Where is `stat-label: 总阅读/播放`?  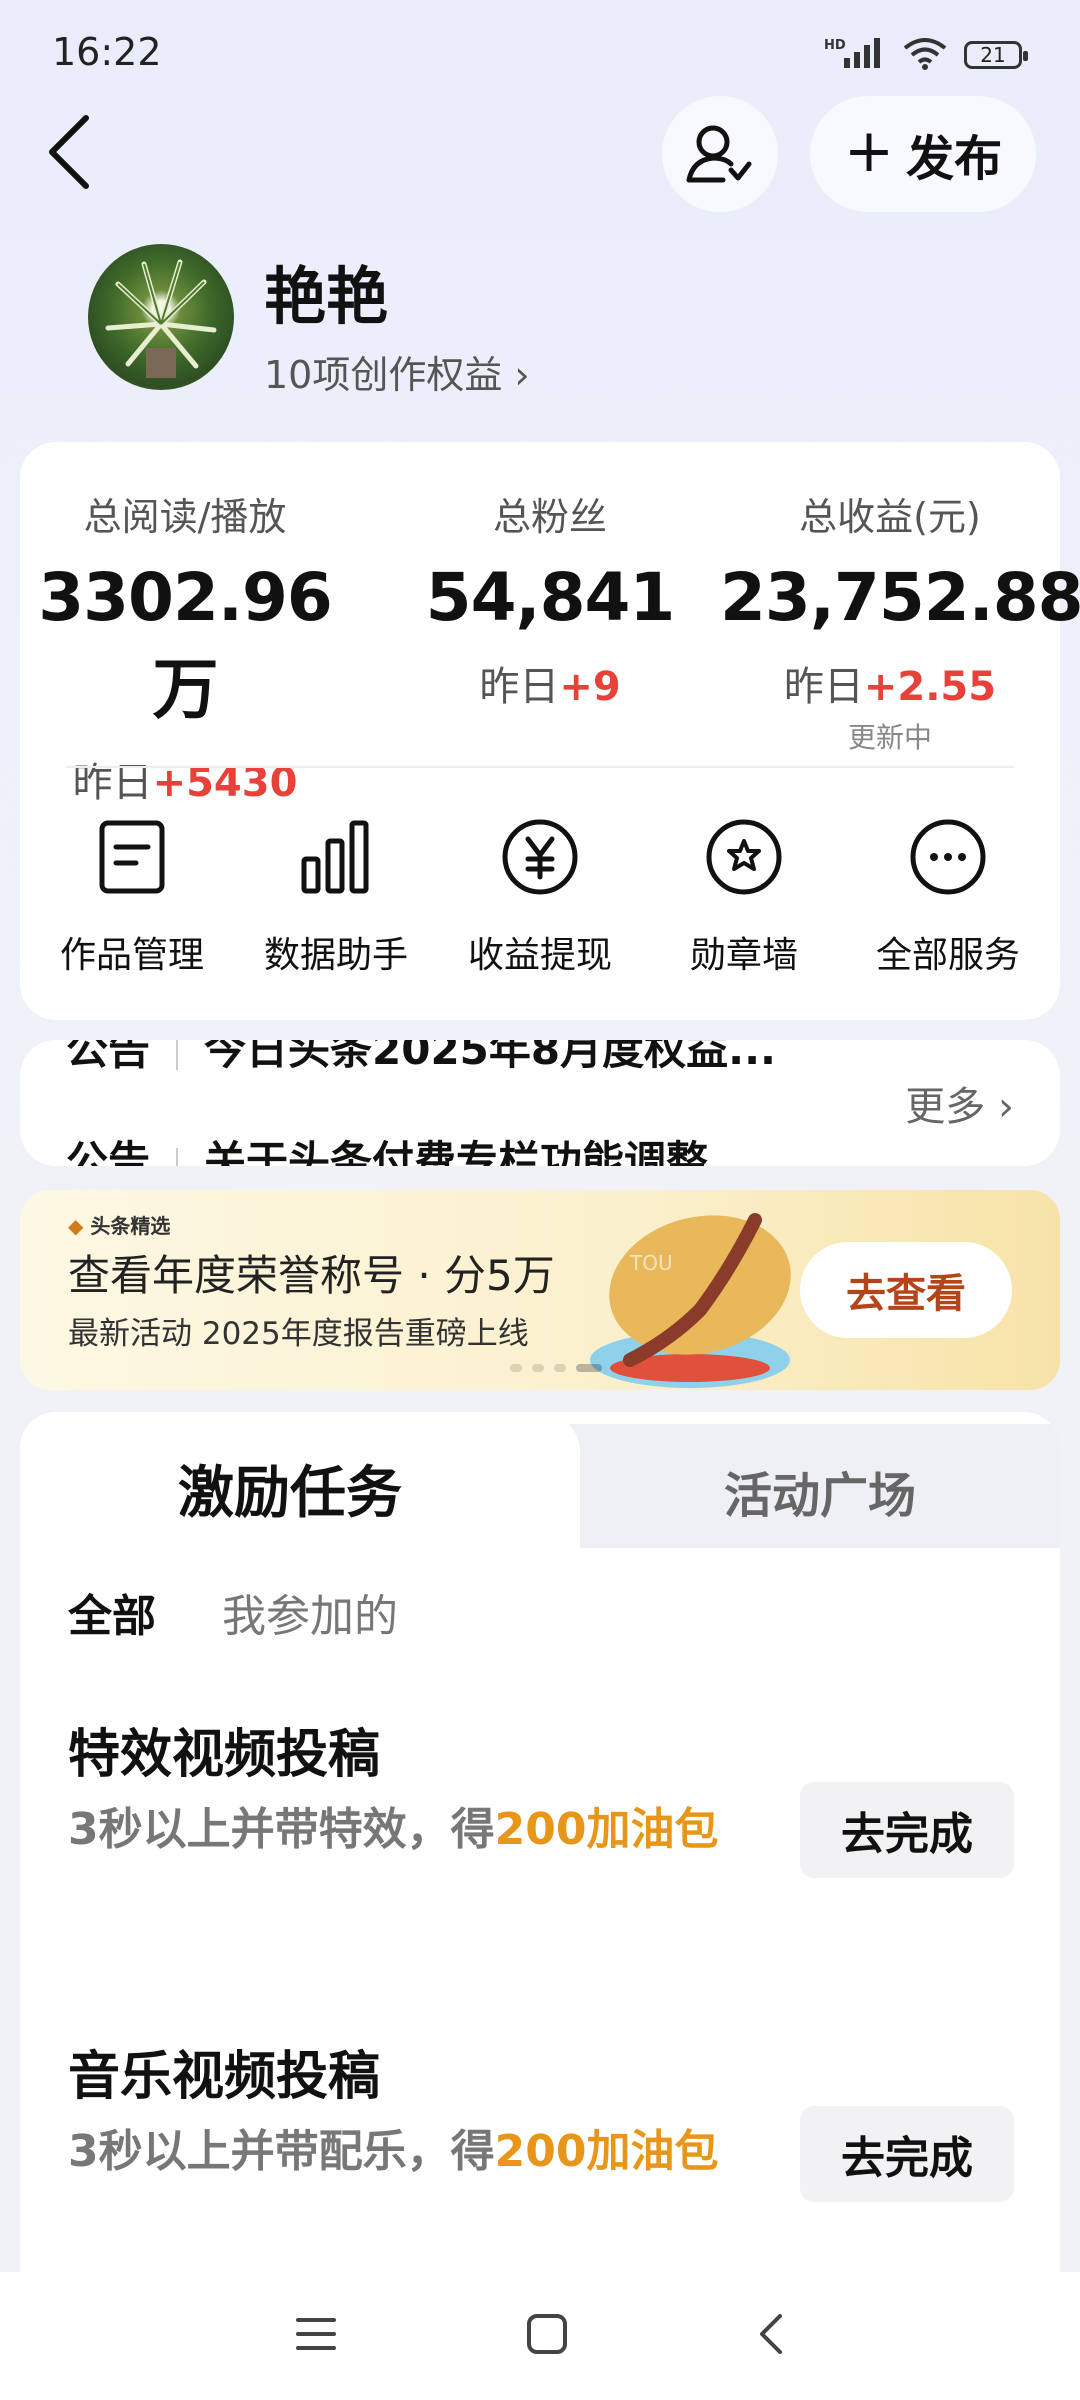 stat-label: 总阅读/播放 is located at coordinates (185, 517).